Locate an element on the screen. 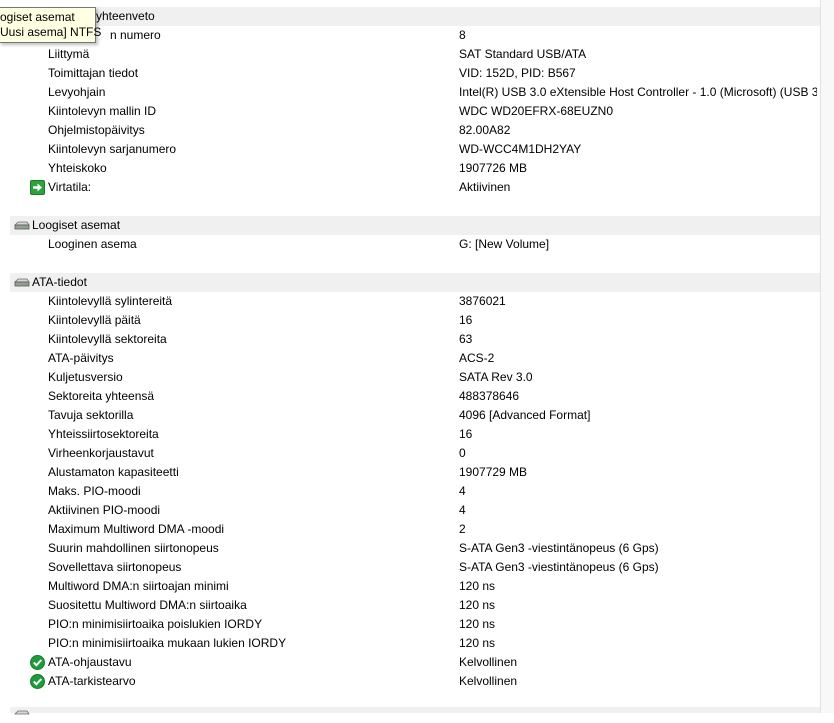  row-label: Kiintolevyllä päitä is located at coordinates (94, 320).